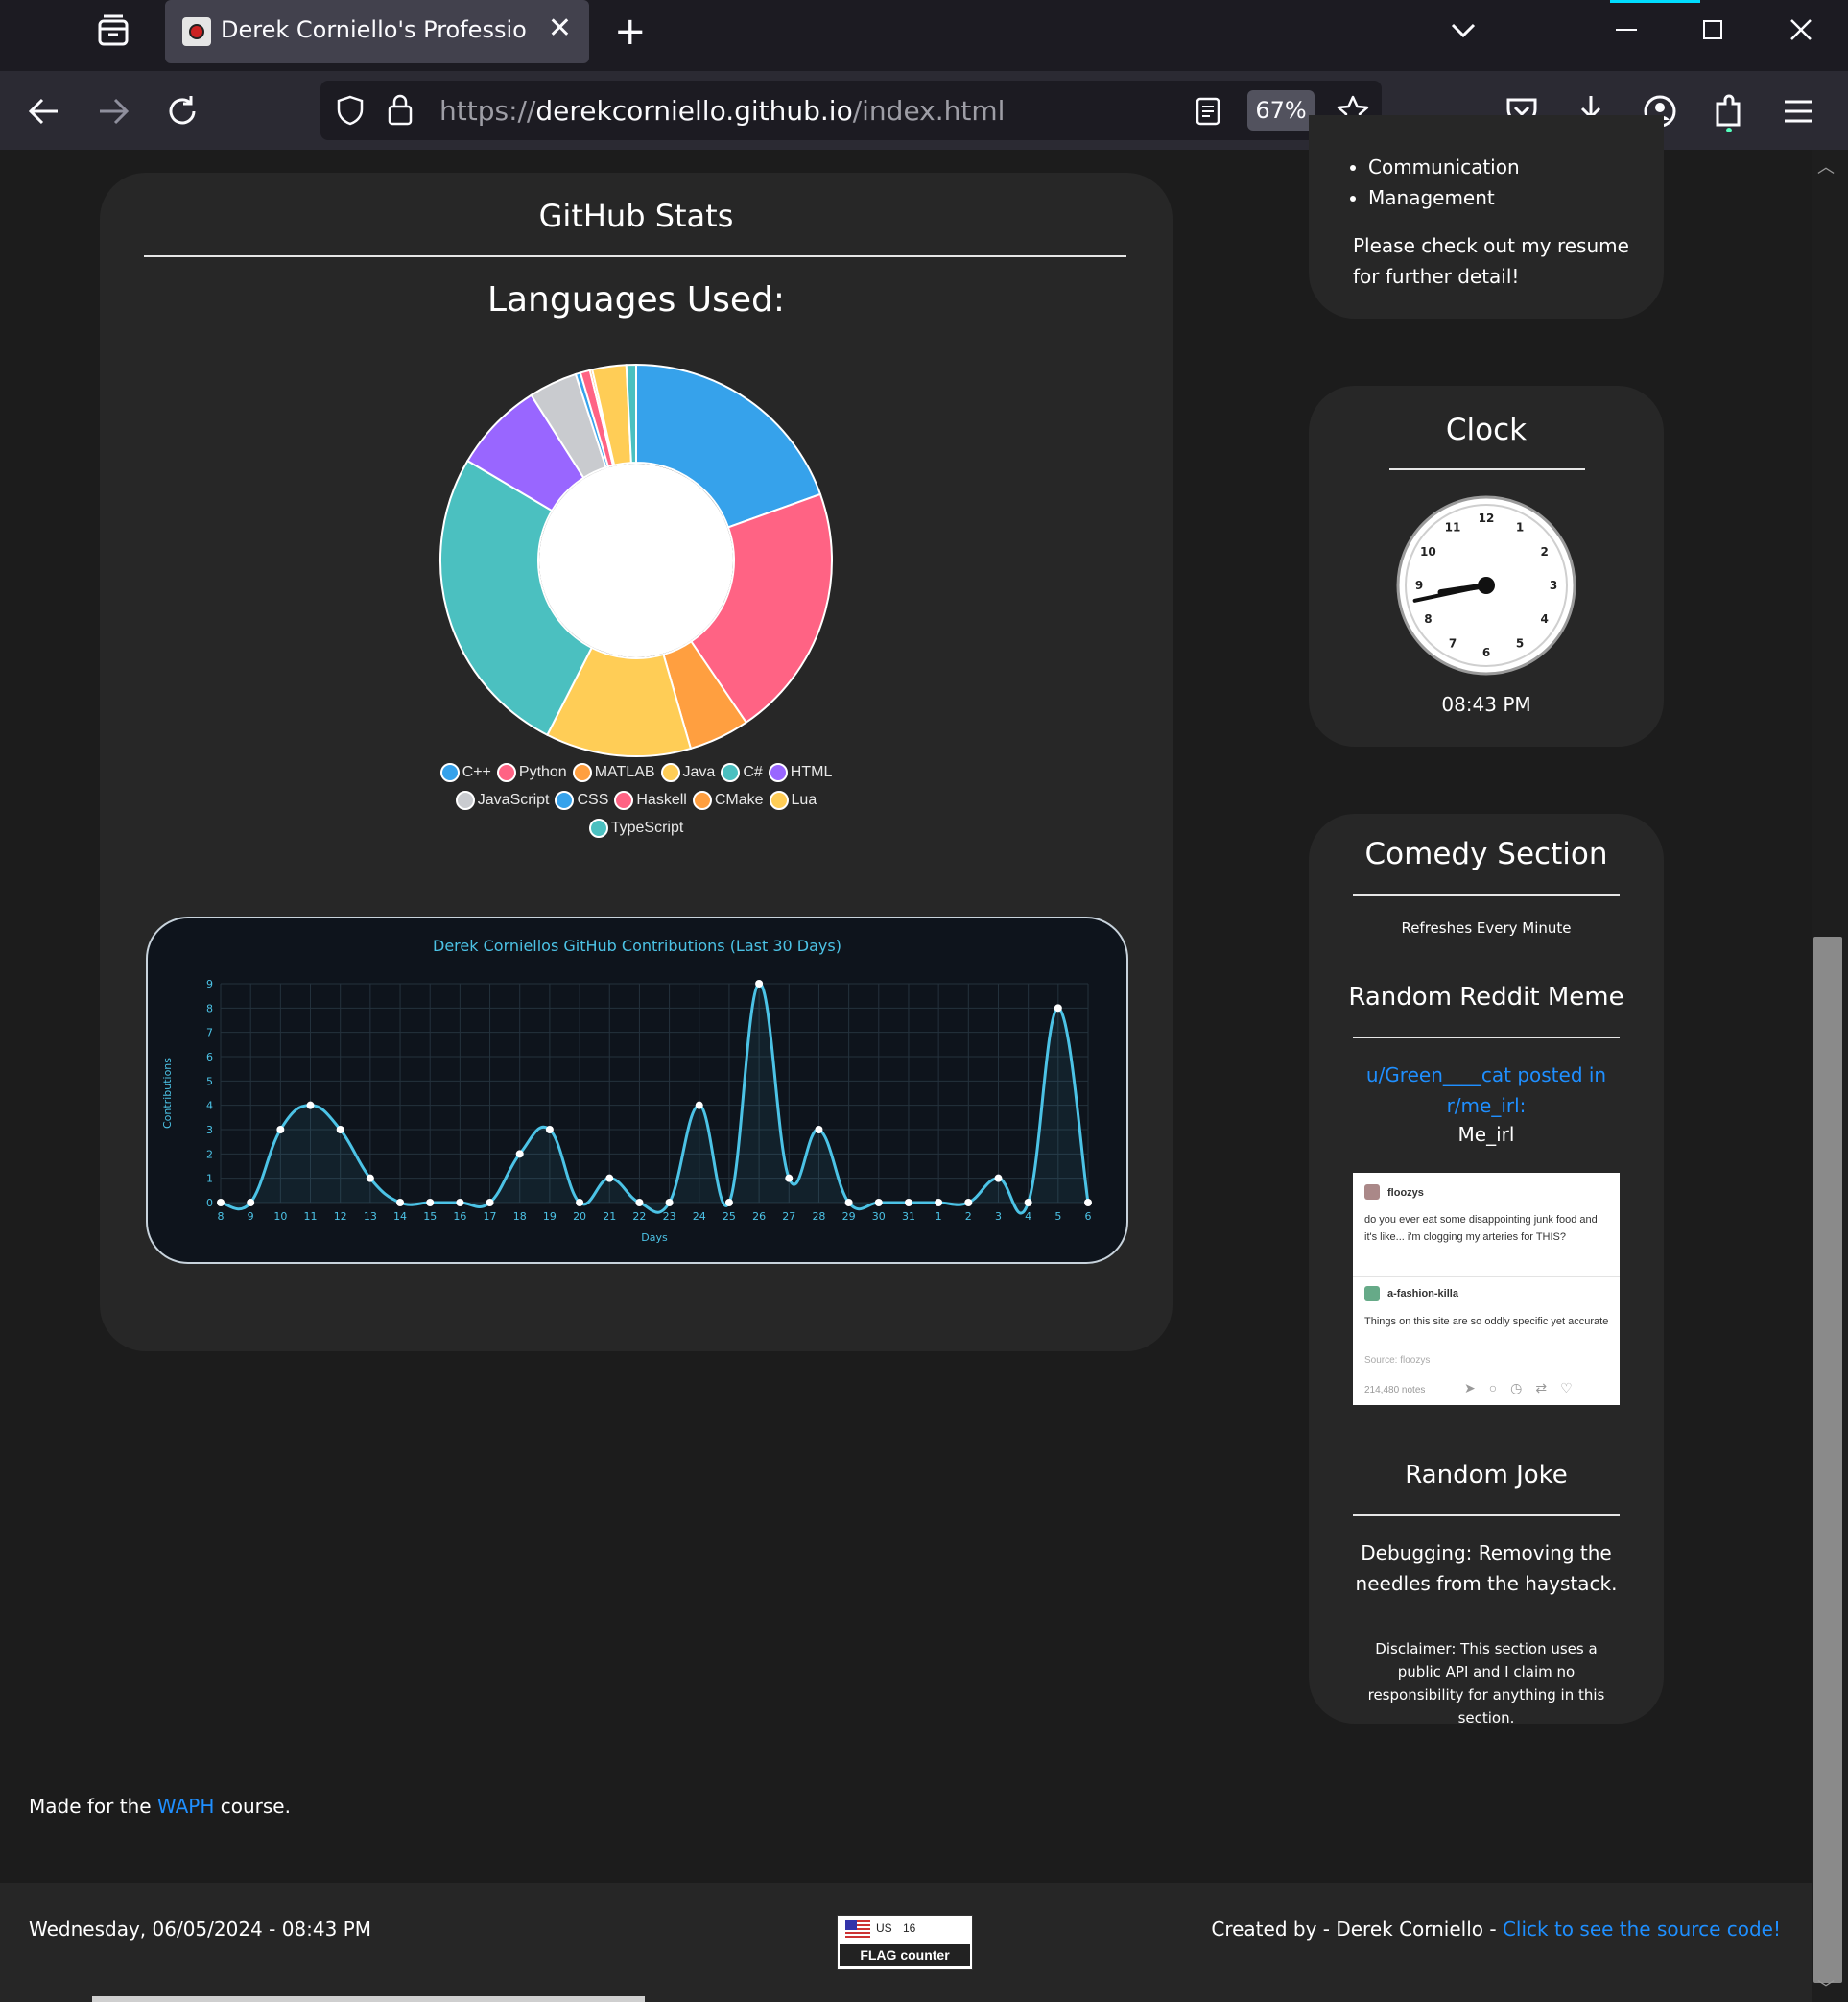 Image resolution: width=1848 pixels, height=2002 pixels. What do you see at coordinates (1826, 166) in the screenshot?
I see `scroll-up-icon: ︿` at bounding box center [1826, 166].